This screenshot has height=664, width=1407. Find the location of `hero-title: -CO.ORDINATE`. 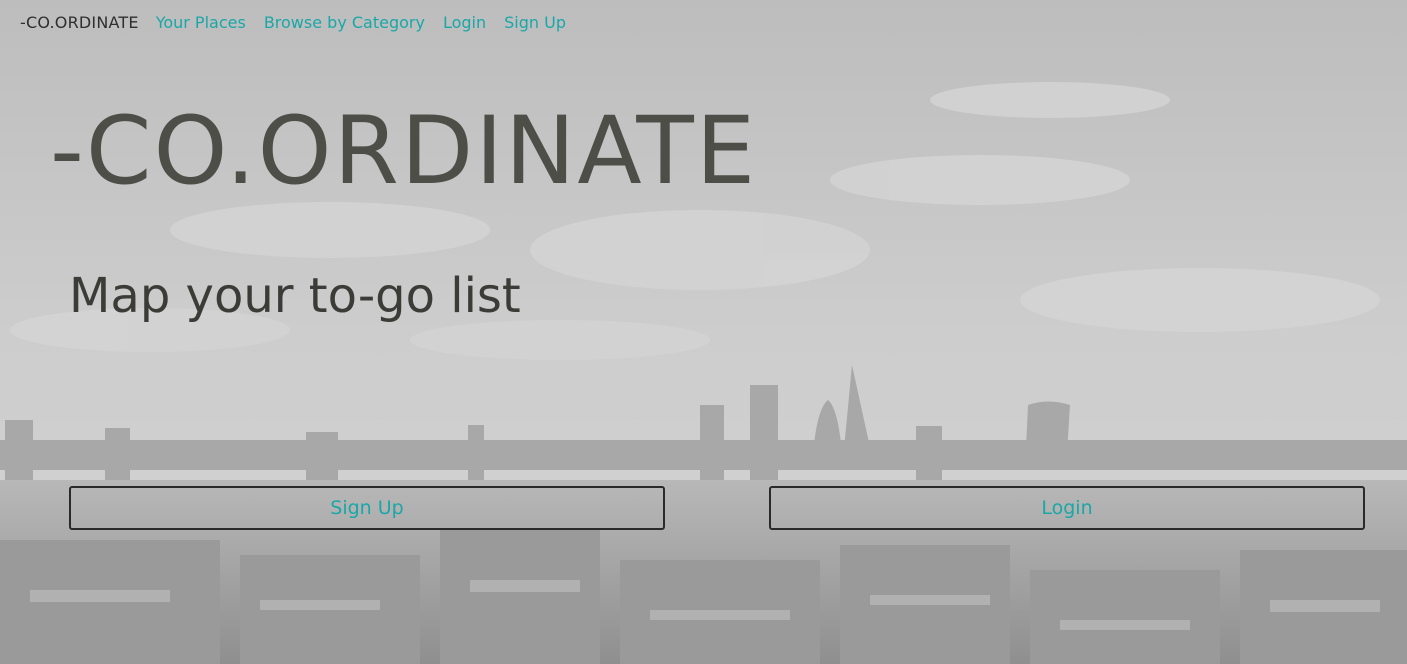

hero-title: -CO.ORDINATE is located at coordinates (404, 151).